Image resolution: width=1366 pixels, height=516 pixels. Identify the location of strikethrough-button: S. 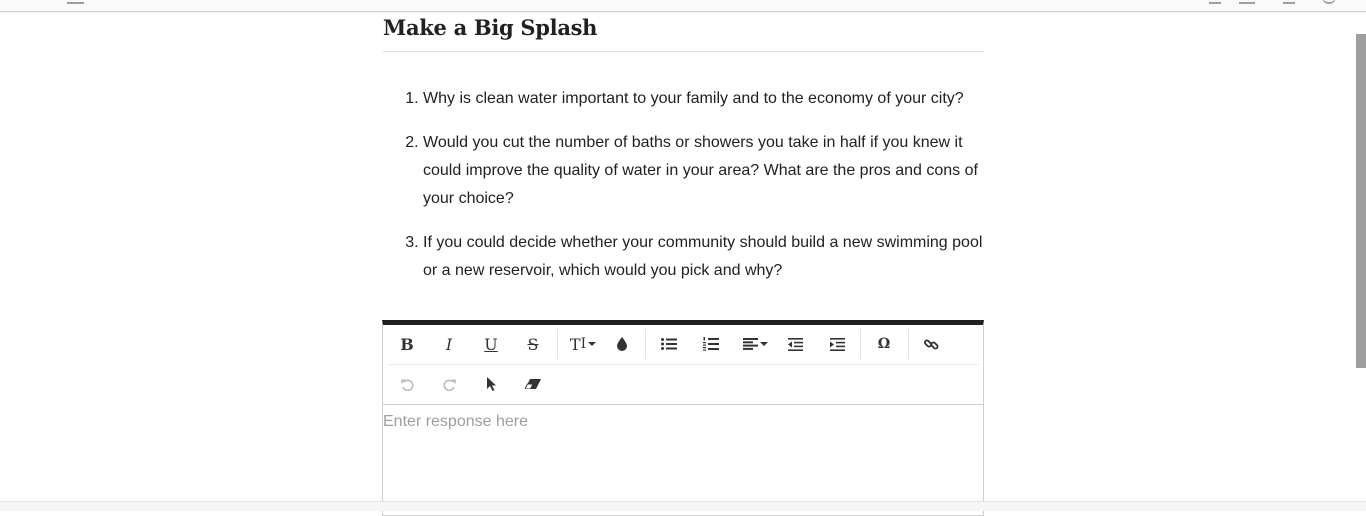
(533, 344).